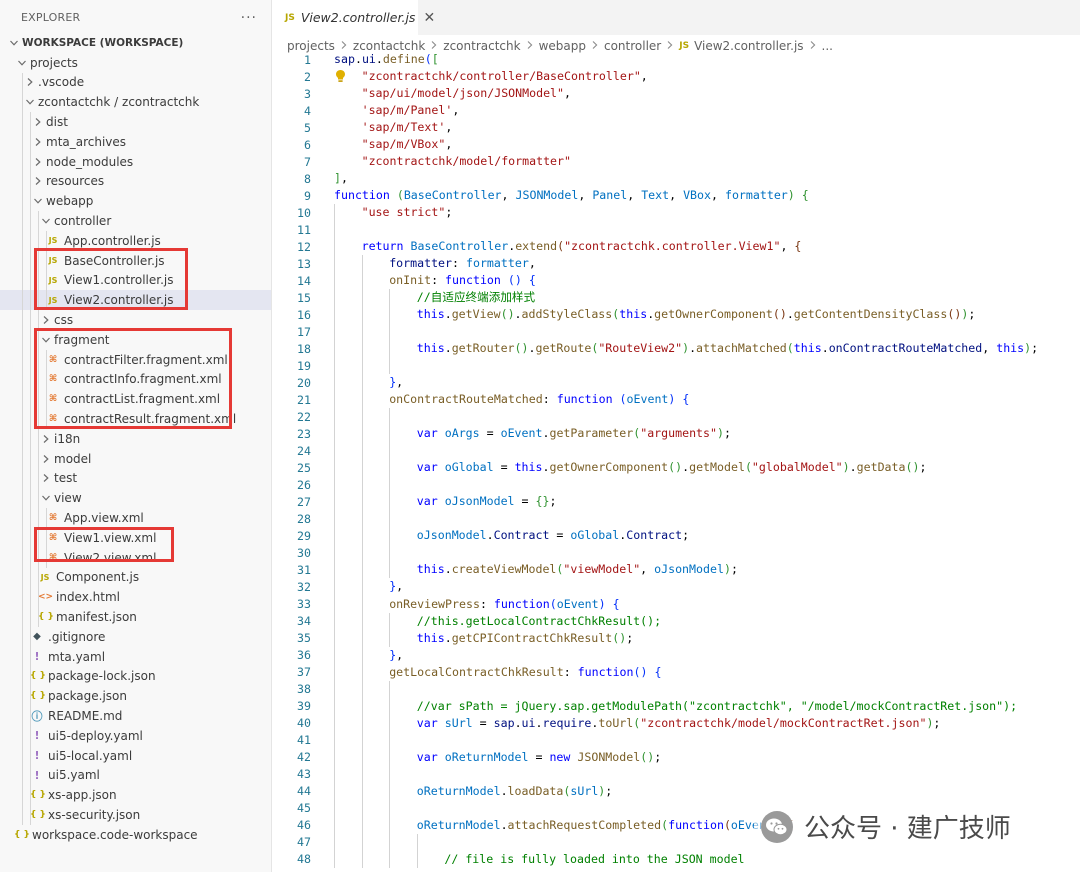 The image size is (1080, 872). I want to click on file-item: ⌘ contractList.fragment.xml, so click(135, 399).